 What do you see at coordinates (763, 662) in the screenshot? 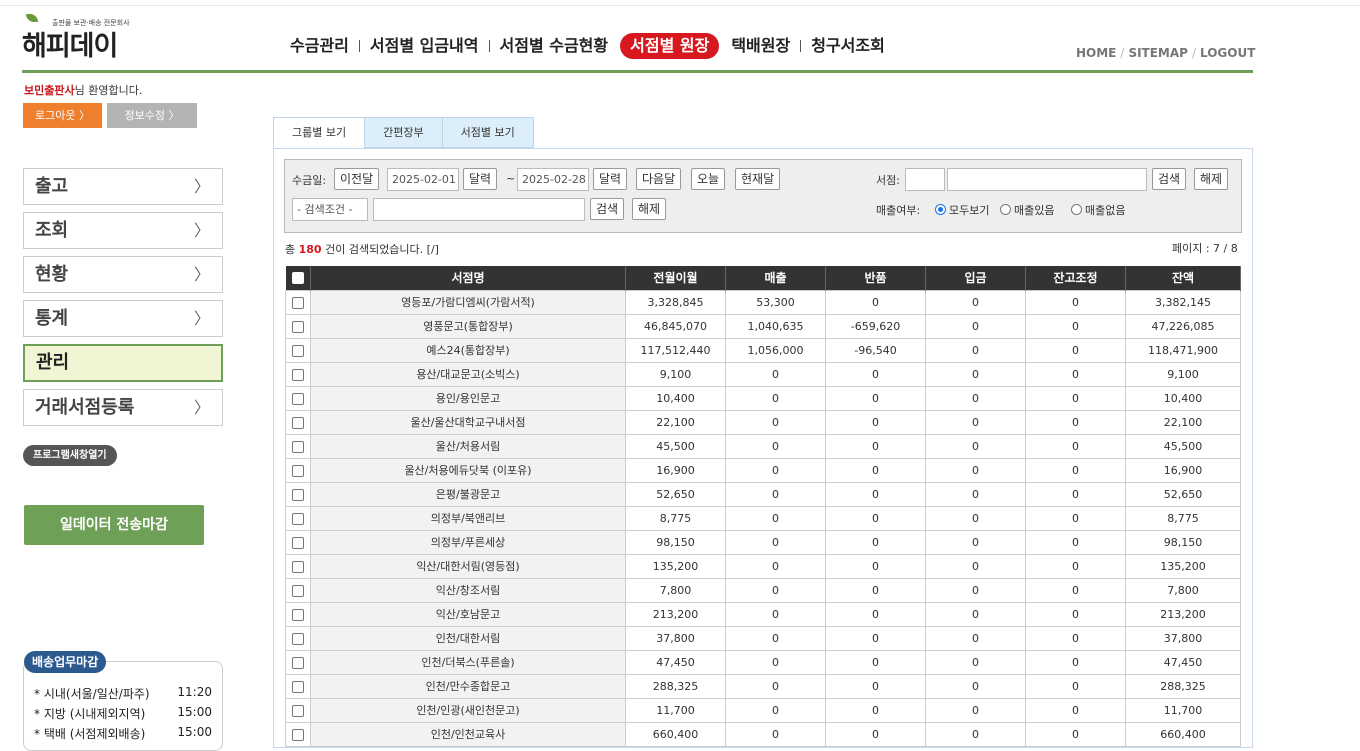
I see `table-row: 인천/더북스(푸른솔) 47,450 0 0 0 0 47,450` at bounding box center [763, 662].